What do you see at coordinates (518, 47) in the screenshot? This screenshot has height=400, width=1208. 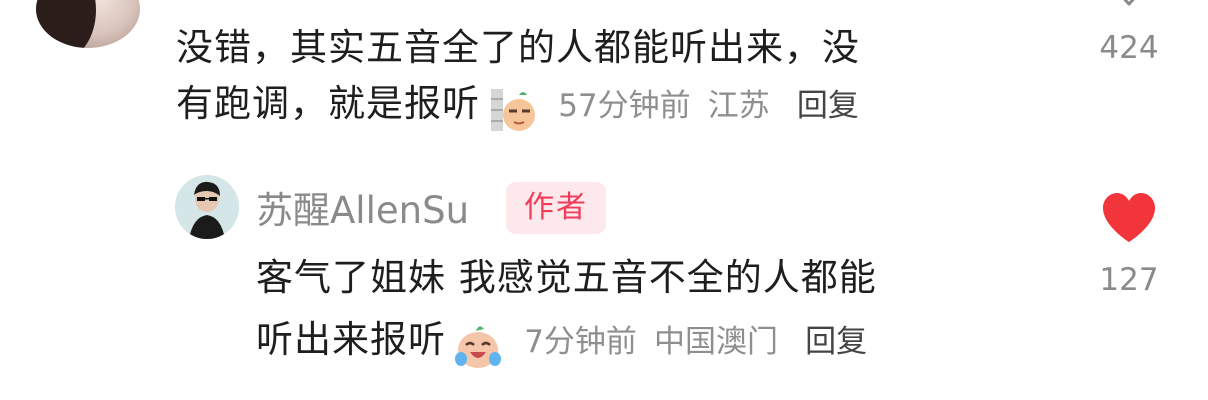 I see `comment-text-line-1: 没错，其实五音全了的人都能听出来，没` at bounding box center [518, 47].